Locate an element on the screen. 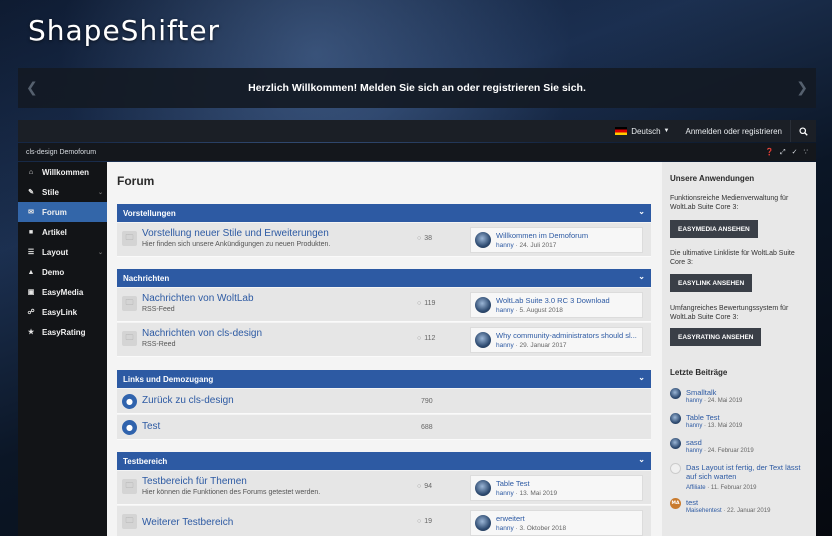 The height and width of the screenshot is (536, 832). post-title: Smalltalk is located at coordinates (748, 392).